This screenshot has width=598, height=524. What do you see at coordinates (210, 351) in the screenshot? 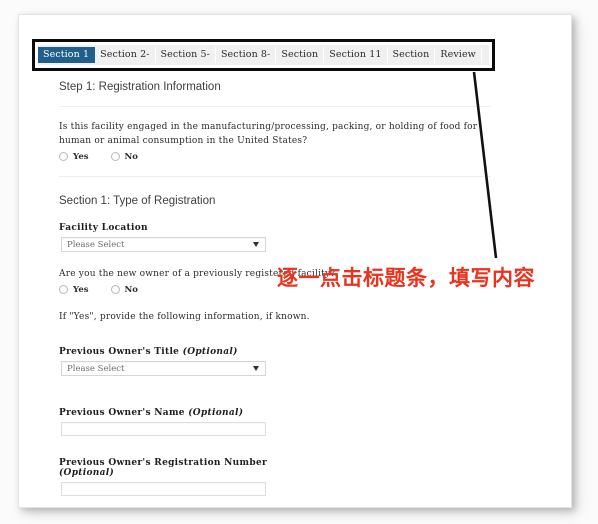
I see `label-previous-owner-title-optional: (Optional)` at bounding box center [210, 351].